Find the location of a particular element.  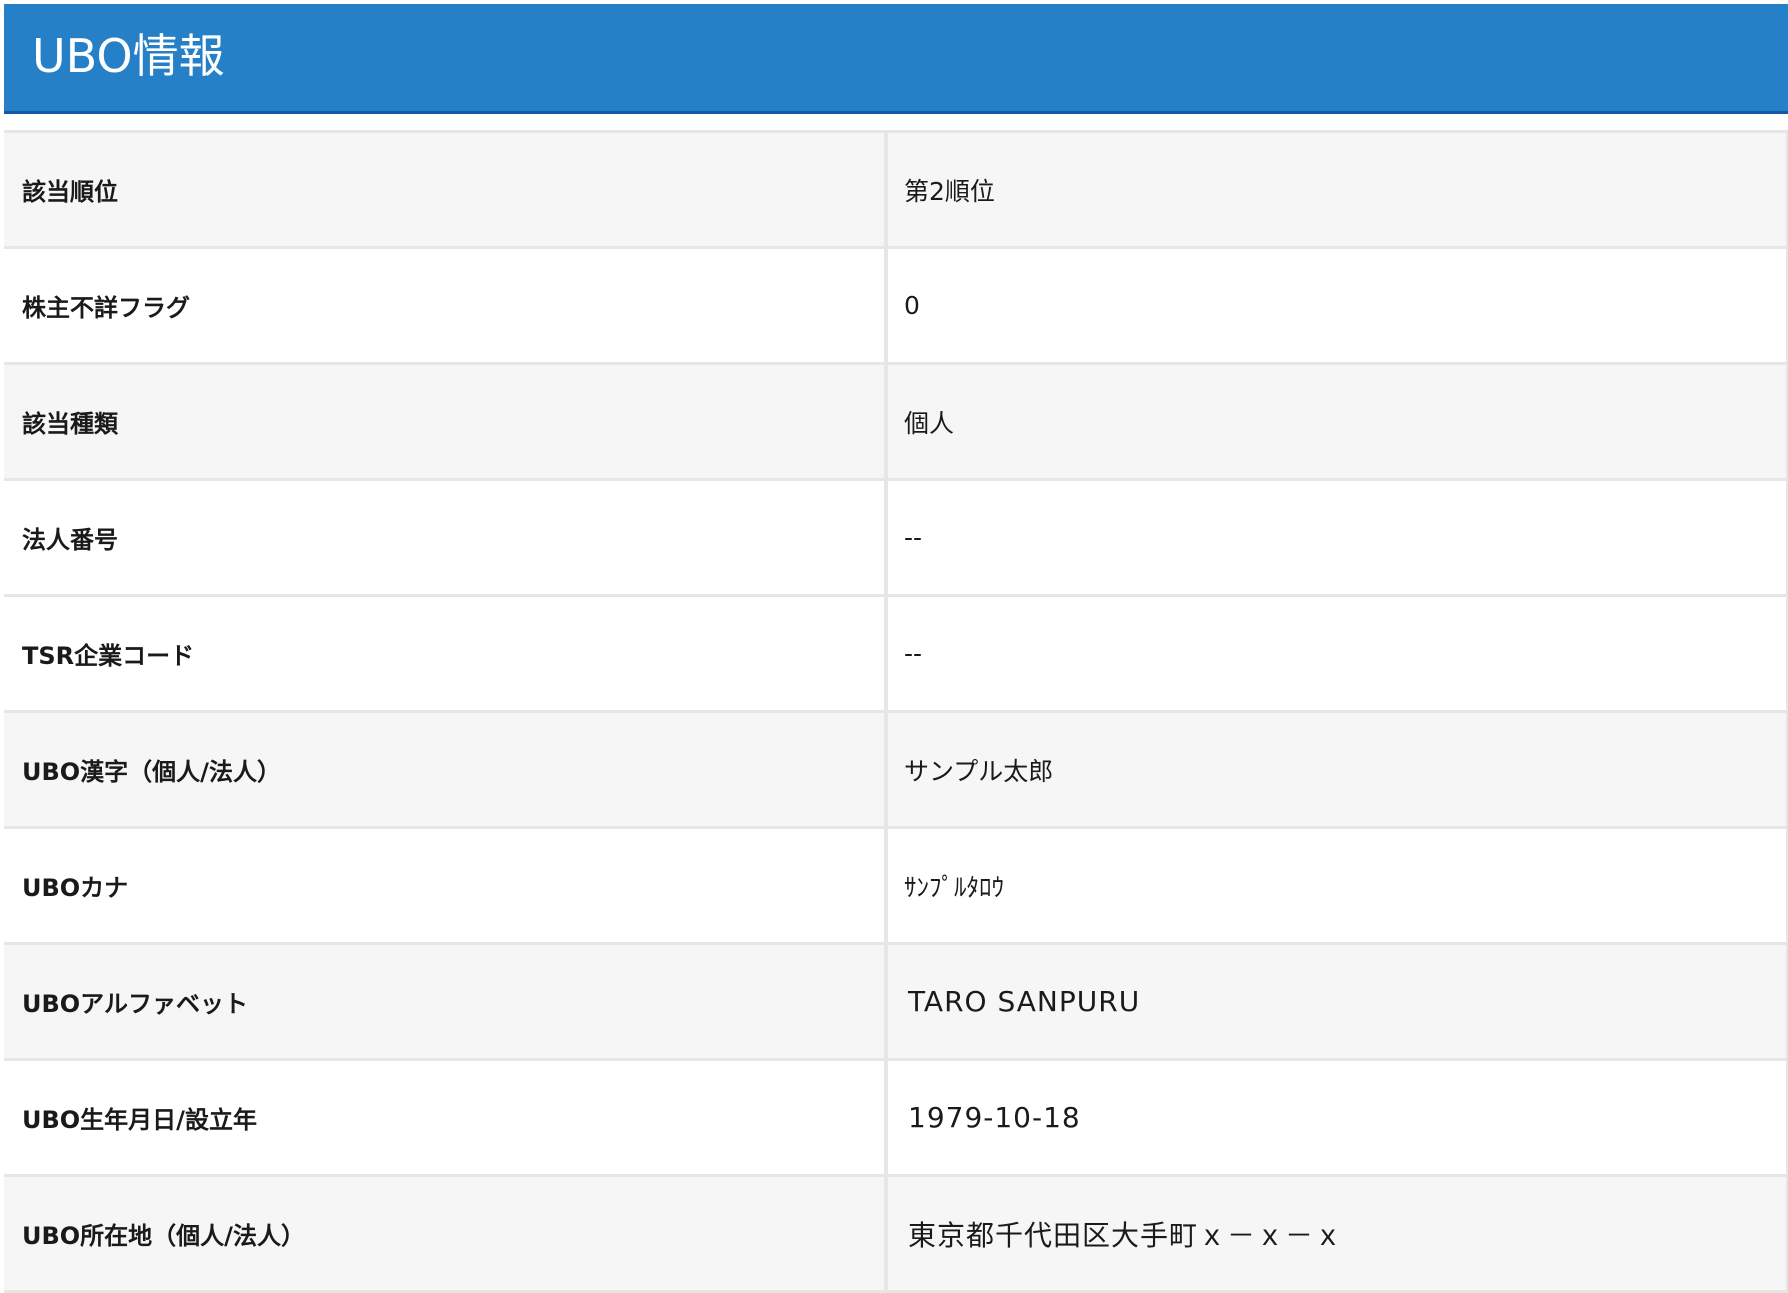

row-value: サンプル太郎 is located at coordinates (979, 771).